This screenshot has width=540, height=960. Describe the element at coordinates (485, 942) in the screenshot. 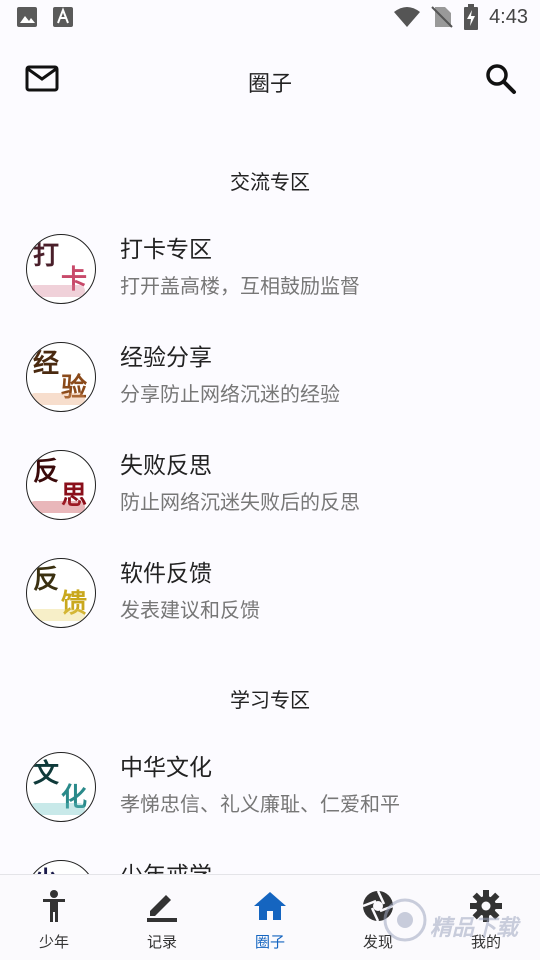

I see `nav-label: 我的` at that location.